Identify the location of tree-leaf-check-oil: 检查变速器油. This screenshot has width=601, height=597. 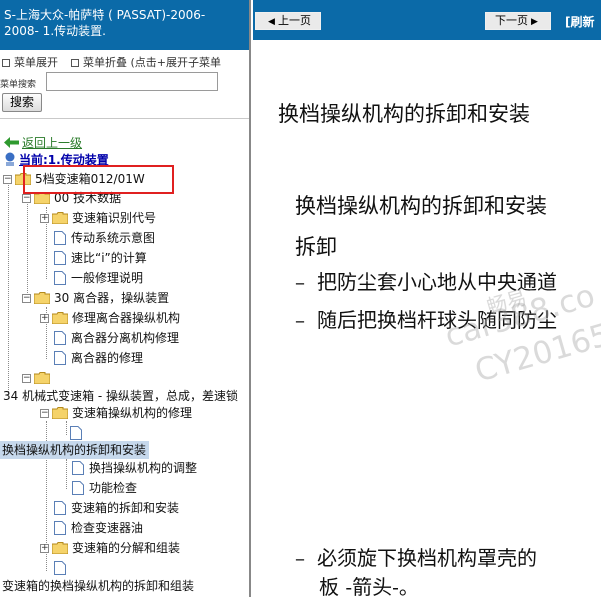
(98, 528).